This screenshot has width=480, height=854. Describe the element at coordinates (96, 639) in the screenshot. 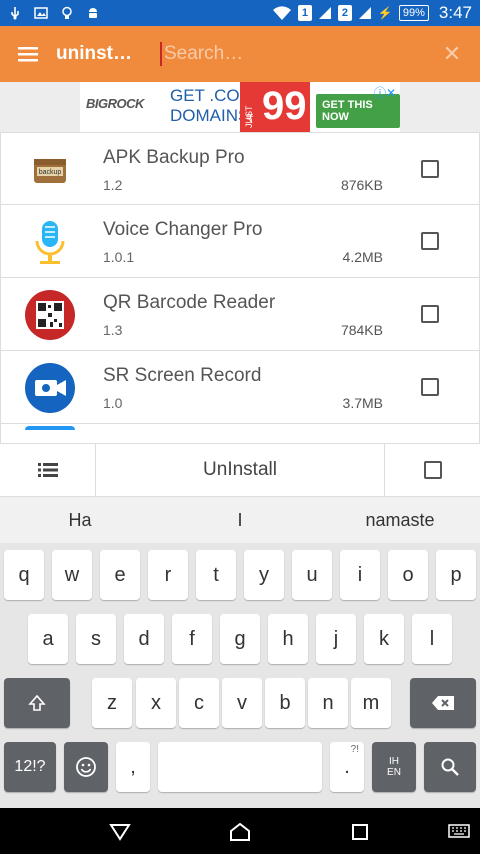

I see `key: s` at that location.